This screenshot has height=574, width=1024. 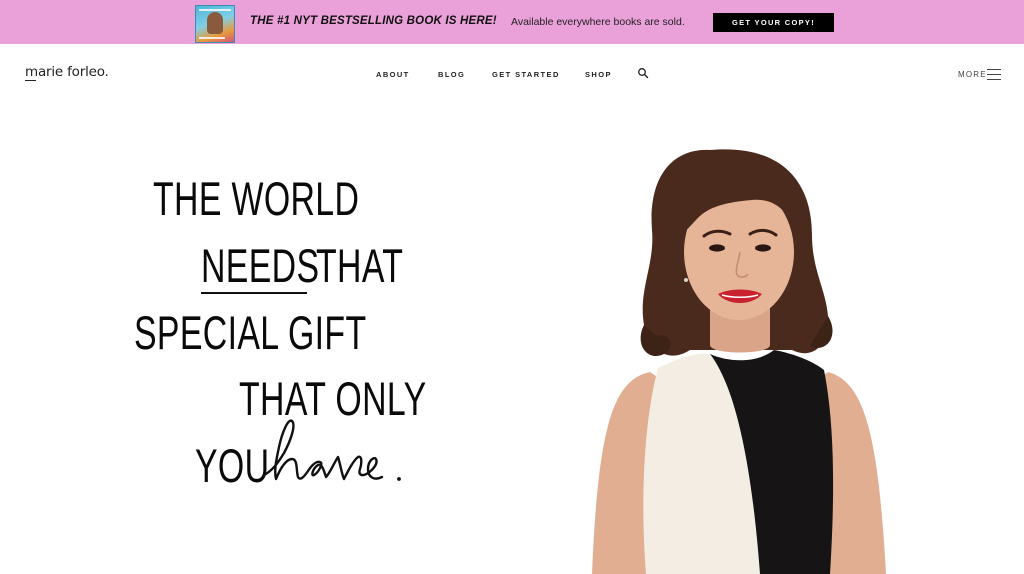 I want to click on more-menu-label: MORE, so click(x=972, y=74).